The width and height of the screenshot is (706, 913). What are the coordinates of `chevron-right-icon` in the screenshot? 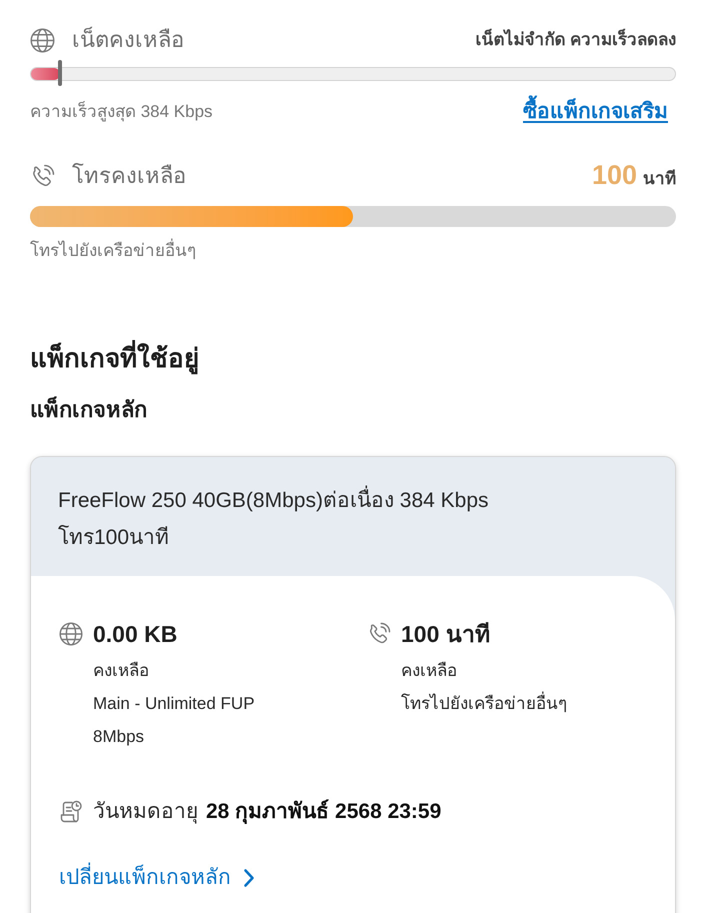 It's located at (249, 878).